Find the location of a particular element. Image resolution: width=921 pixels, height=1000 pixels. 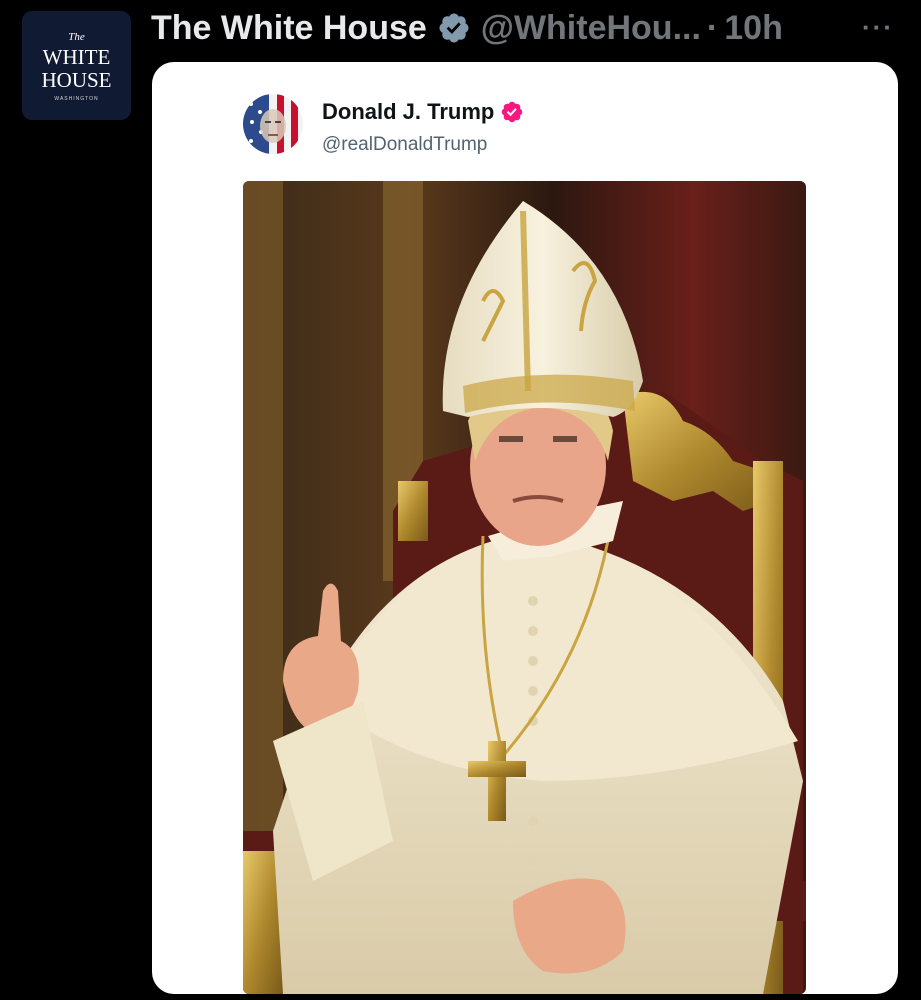

avatar-text-the: The is located at coordinates (76, 37).